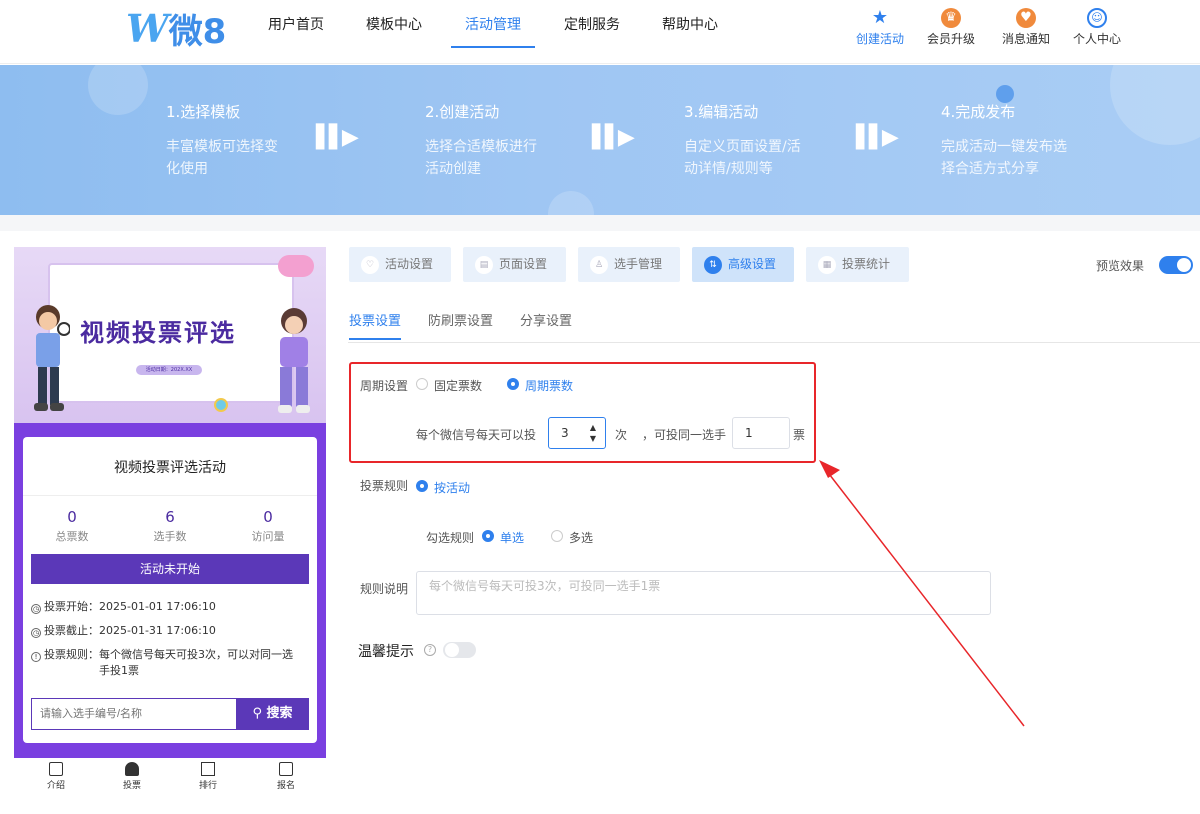 This screenshot has width=1200, height=814. What do you see at coordinates (1096, 39) in the screenshot?
I see `user-center-label: 个人中心` at bounding box center [1096, 39].